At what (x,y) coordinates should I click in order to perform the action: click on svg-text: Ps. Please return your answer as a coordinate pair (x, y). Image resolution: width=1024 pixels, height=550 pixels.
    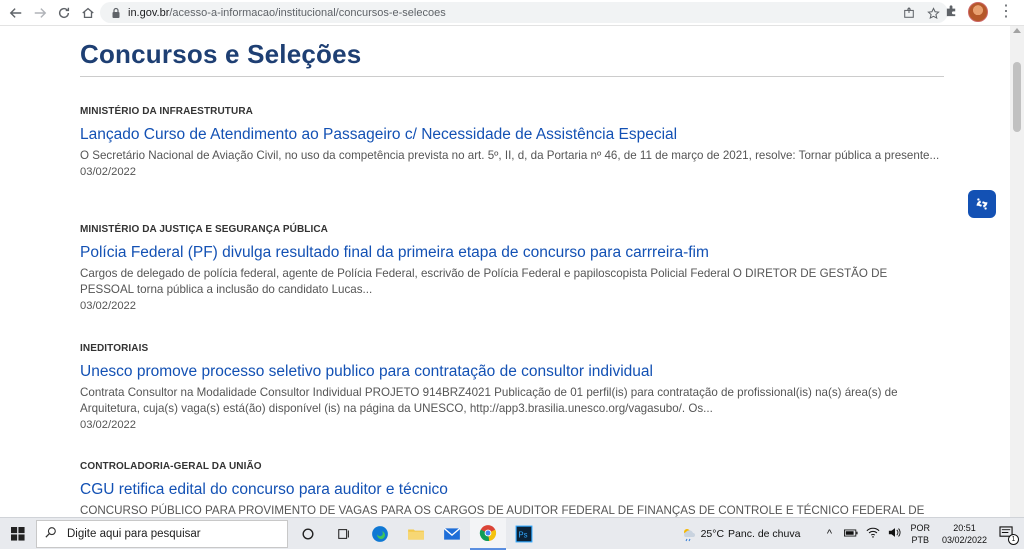
    Looking at the image, I should click on (522, 534).